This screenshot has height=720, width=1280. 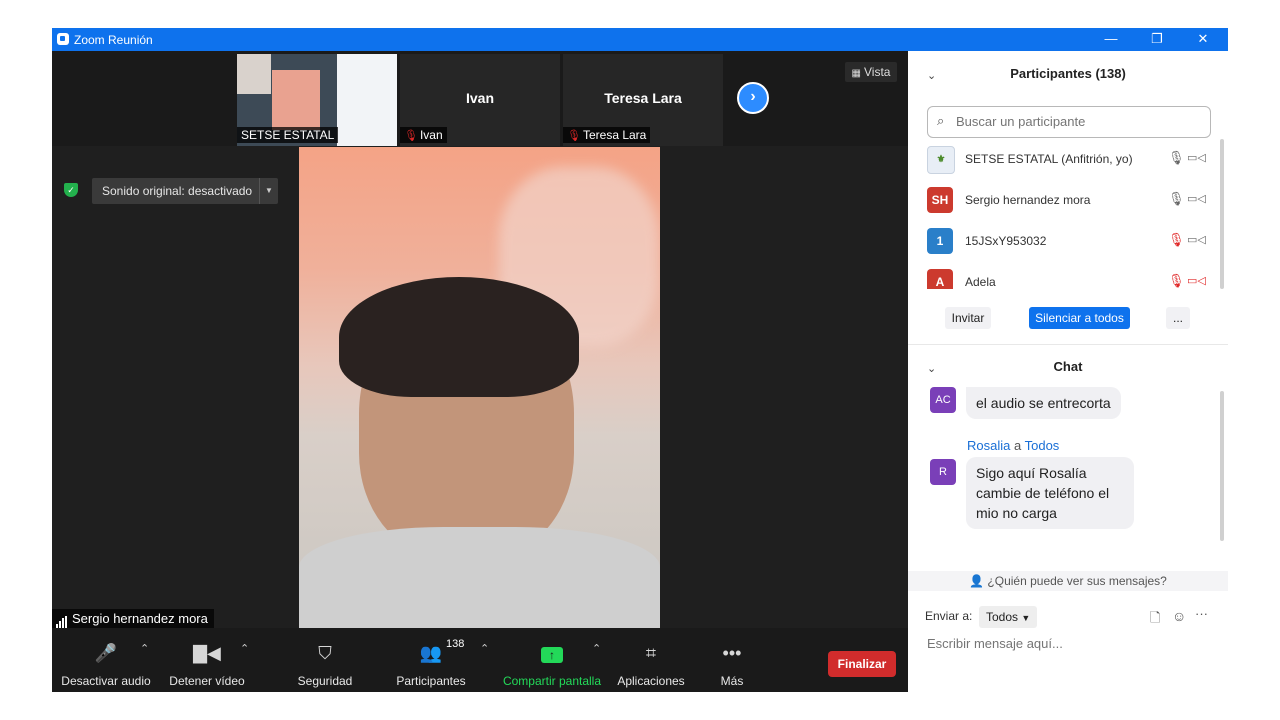 What do you see at coordinates (1076, 121) in the screenshot?
I see `participant-search-input` at bounding box center [1076, 121].